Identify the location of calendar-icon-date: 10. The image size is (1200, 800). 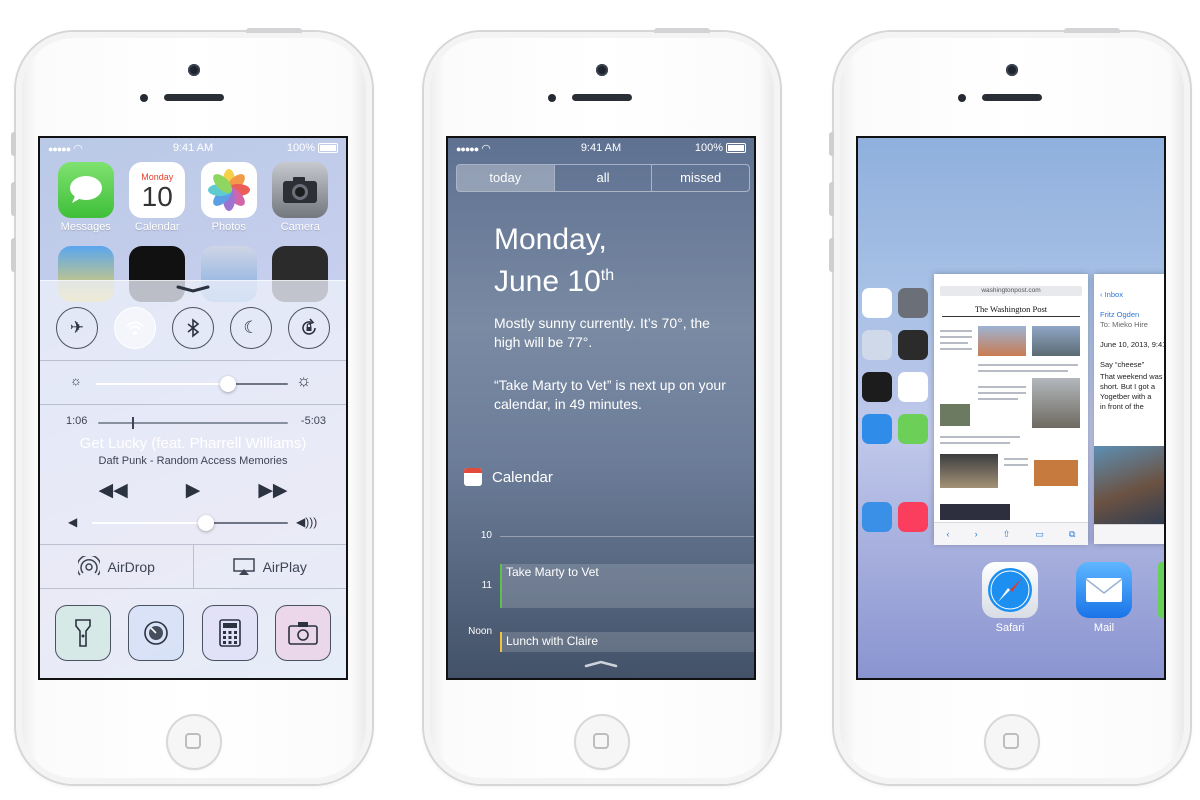
(157, 196).